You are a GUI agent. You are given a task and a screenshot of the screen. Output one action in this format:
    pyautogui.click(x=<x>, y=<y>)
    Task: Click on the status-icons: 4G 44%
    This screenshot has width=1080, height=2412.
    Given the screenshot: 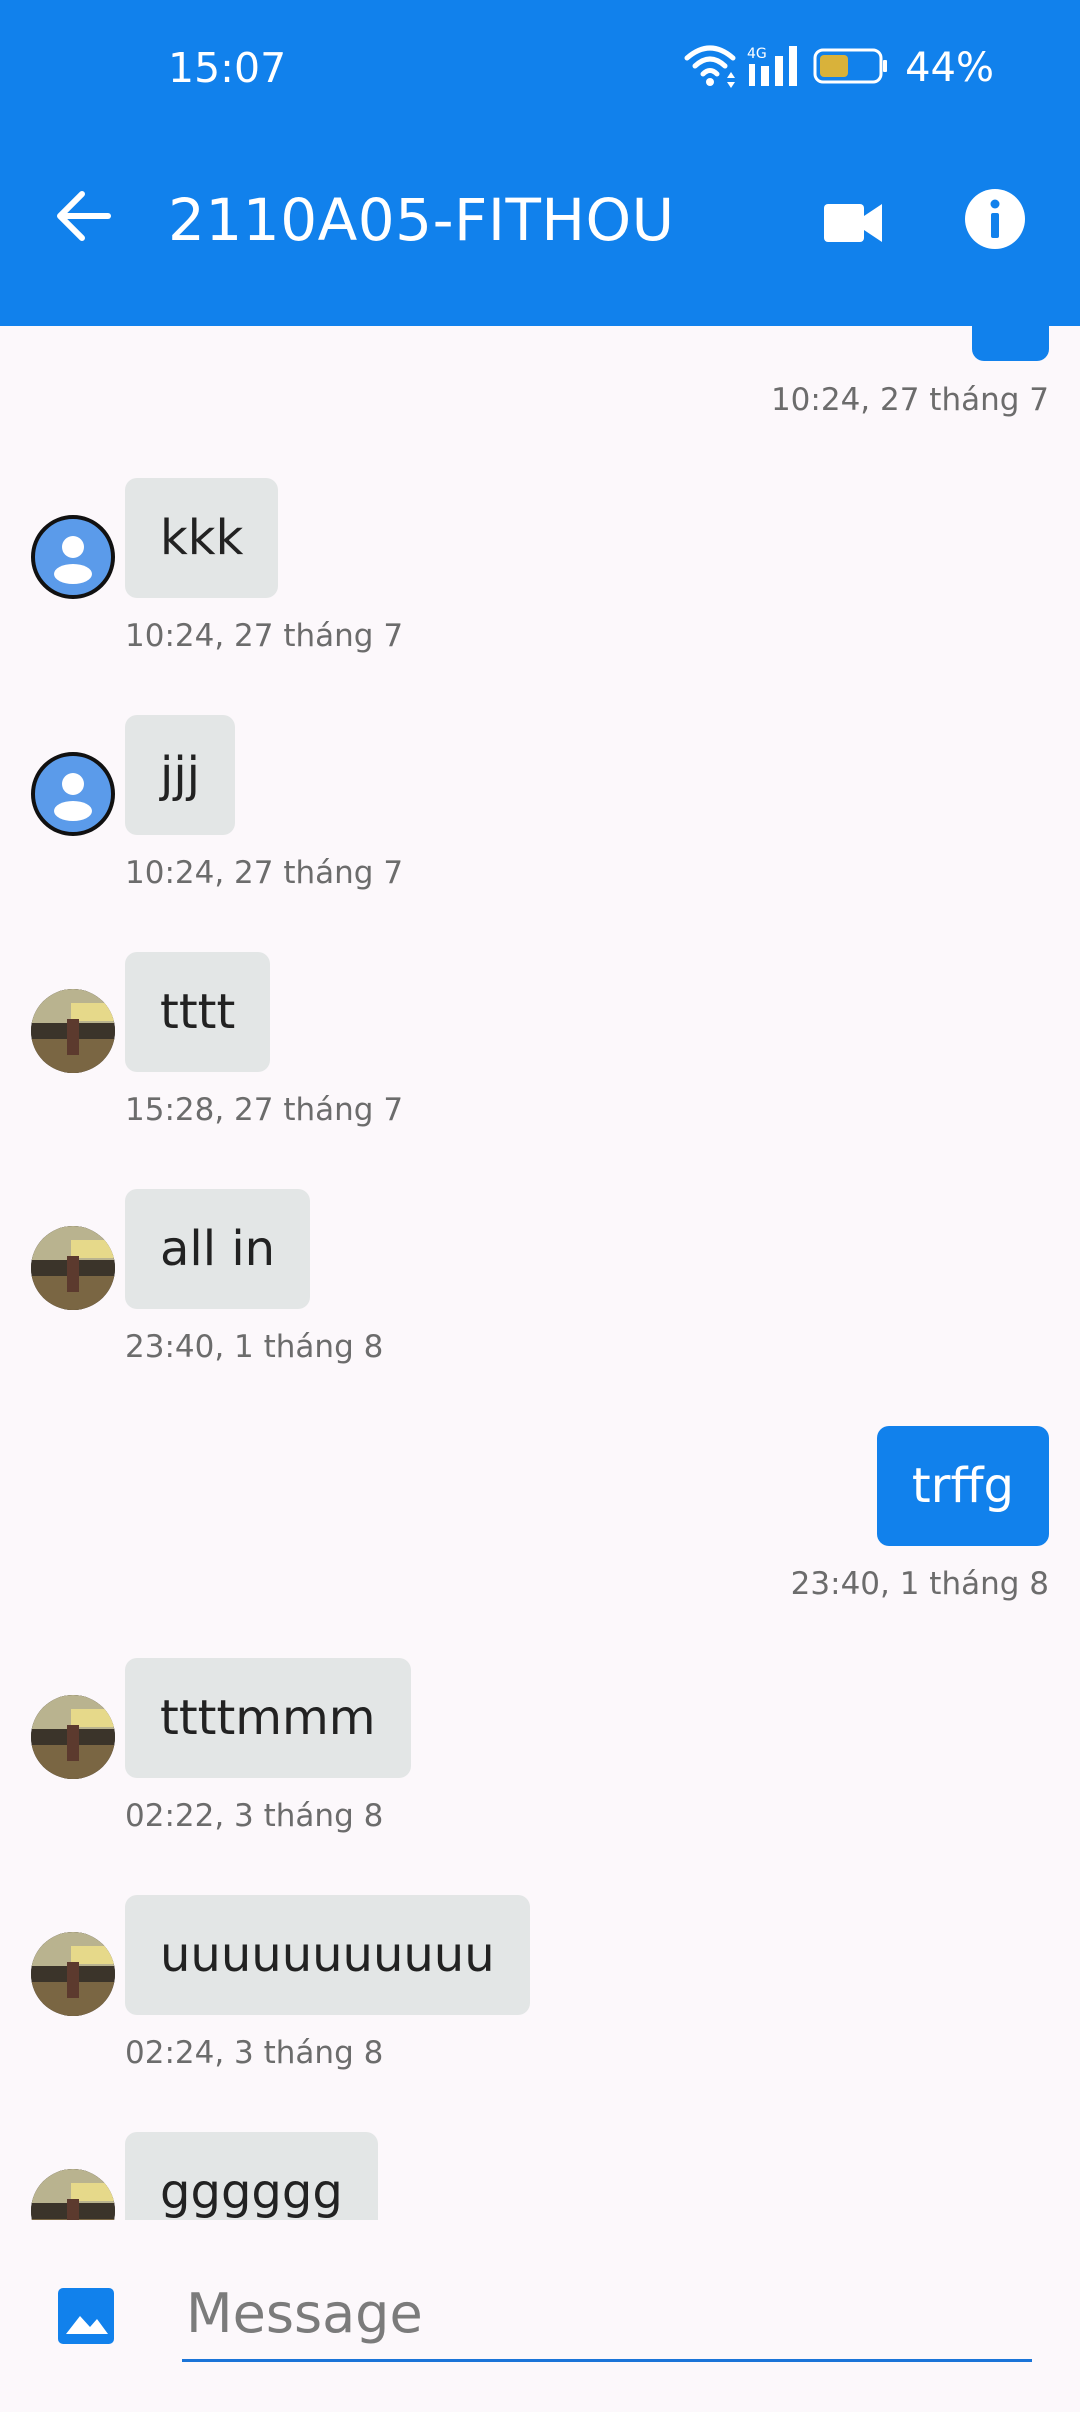 What is the action you would take?
    pyautogui.click(x=838, y=68)
    